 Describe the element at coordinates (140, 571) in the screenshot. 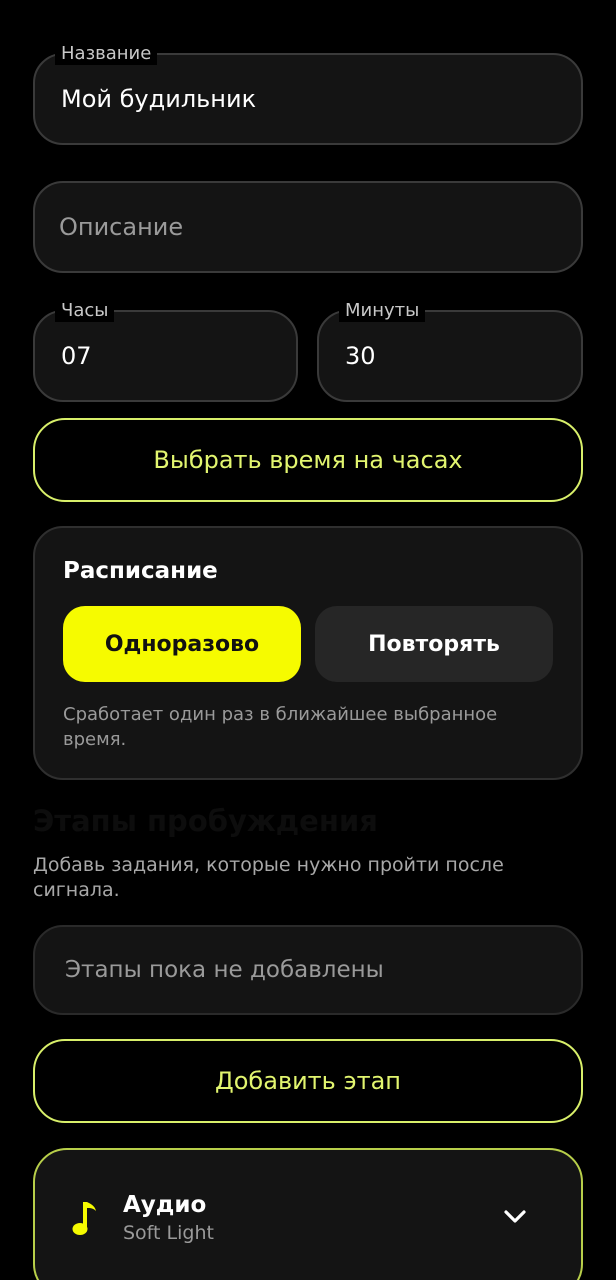

I see `schedule-title: Расписание` at that location.